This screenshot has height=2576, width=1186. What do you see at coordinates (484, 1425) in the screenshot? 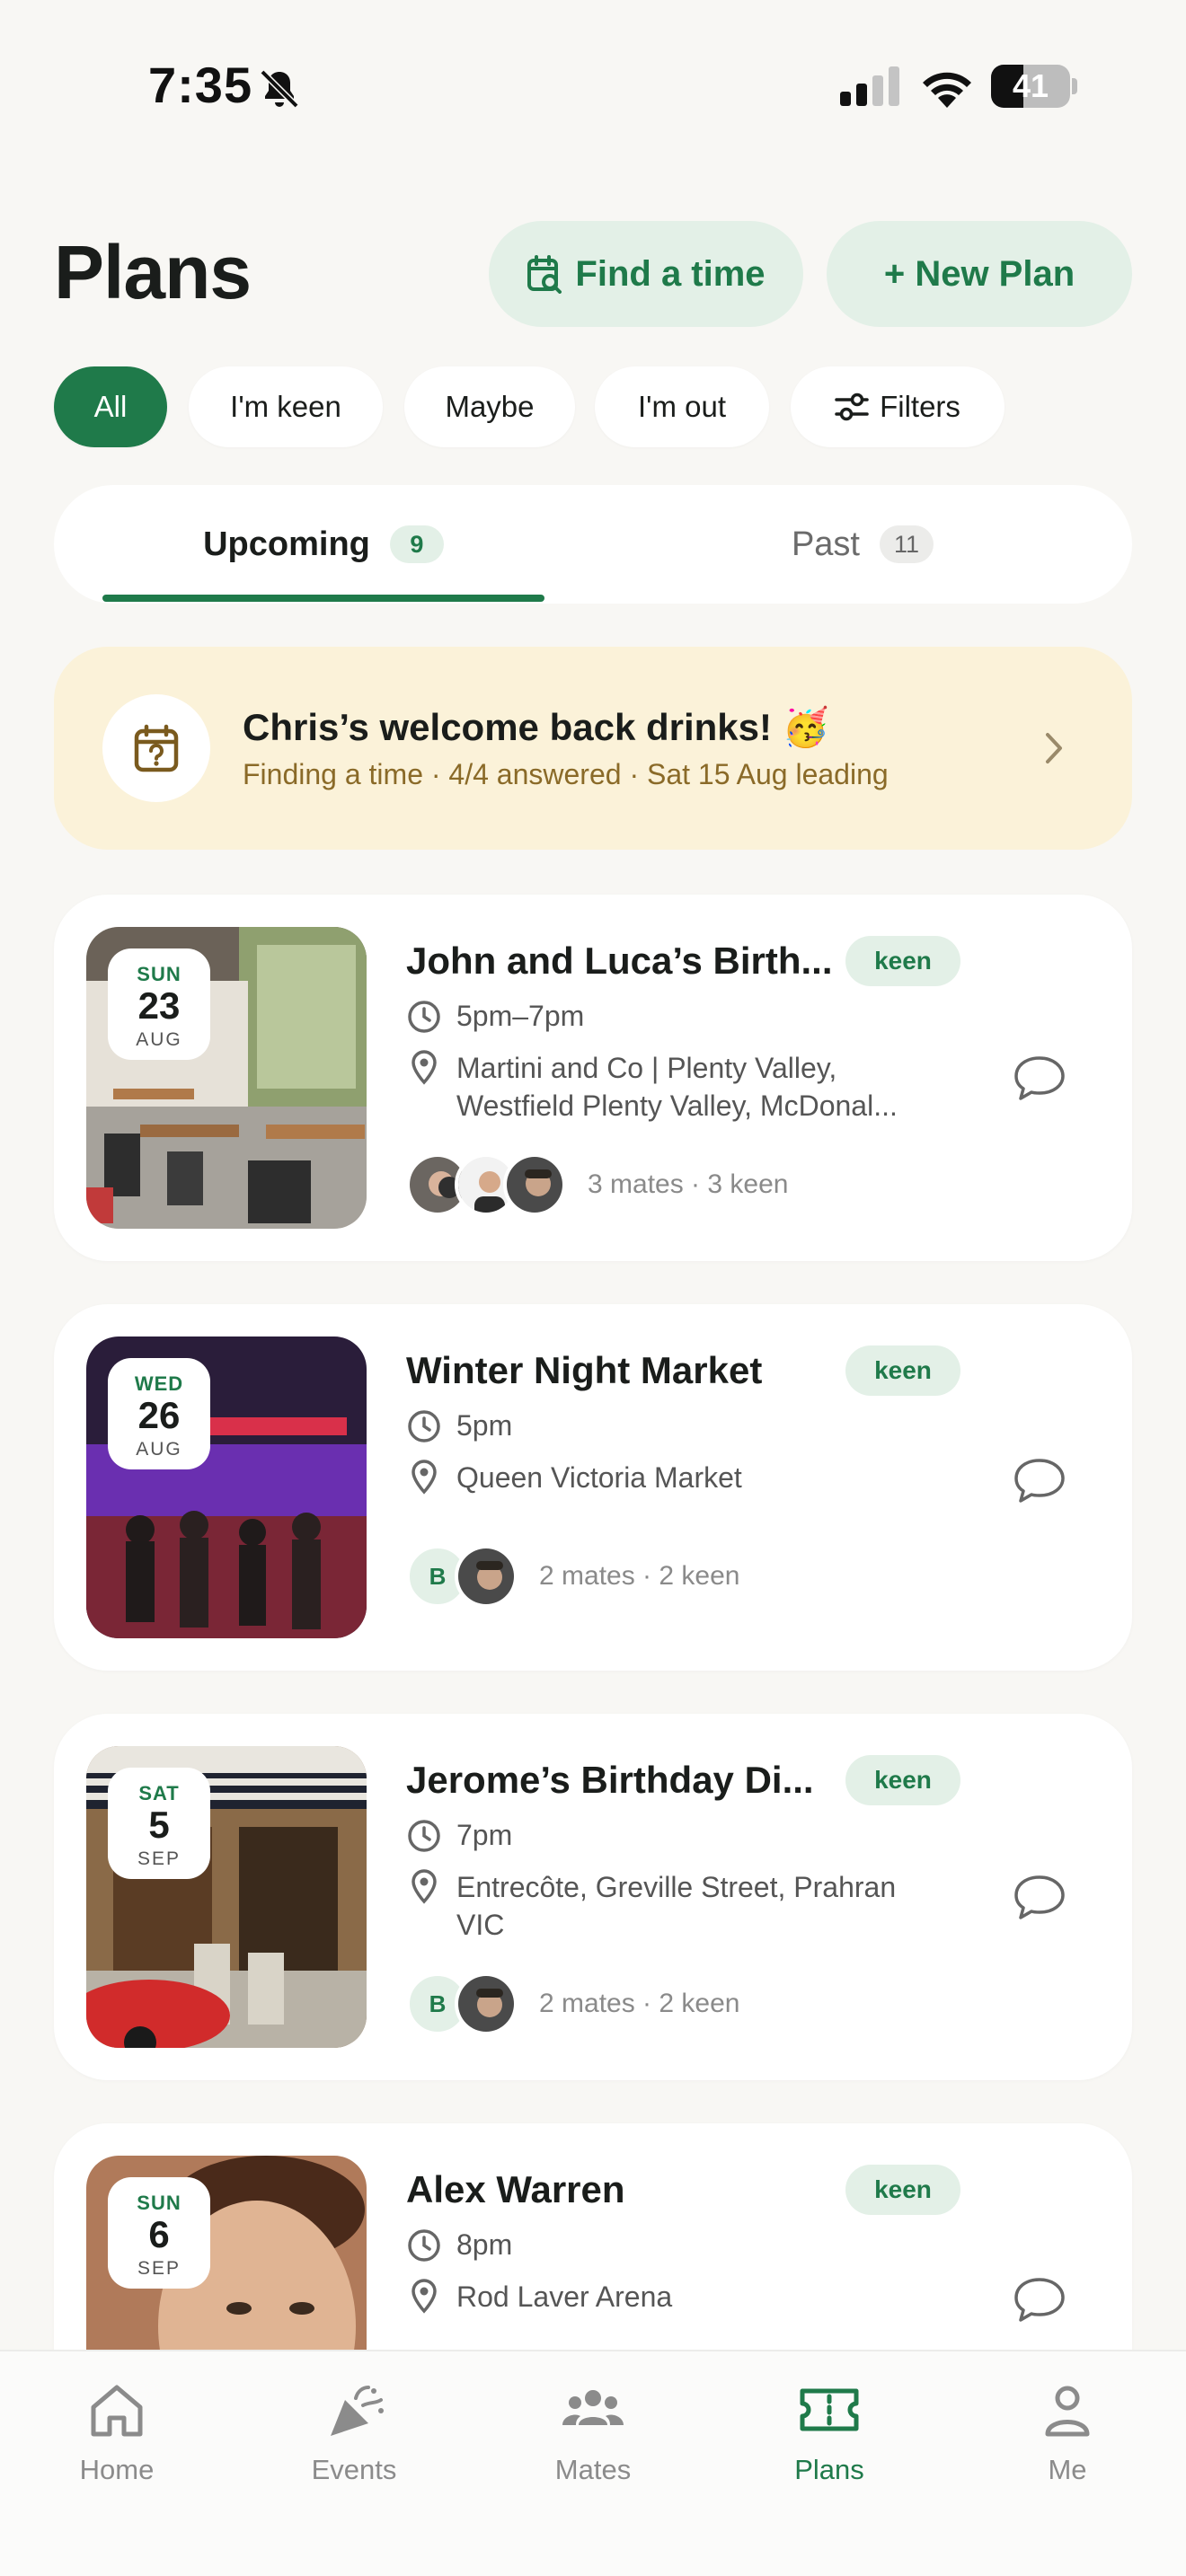
I see `plan-time: 5pm` at bounding box center [484, 1425].